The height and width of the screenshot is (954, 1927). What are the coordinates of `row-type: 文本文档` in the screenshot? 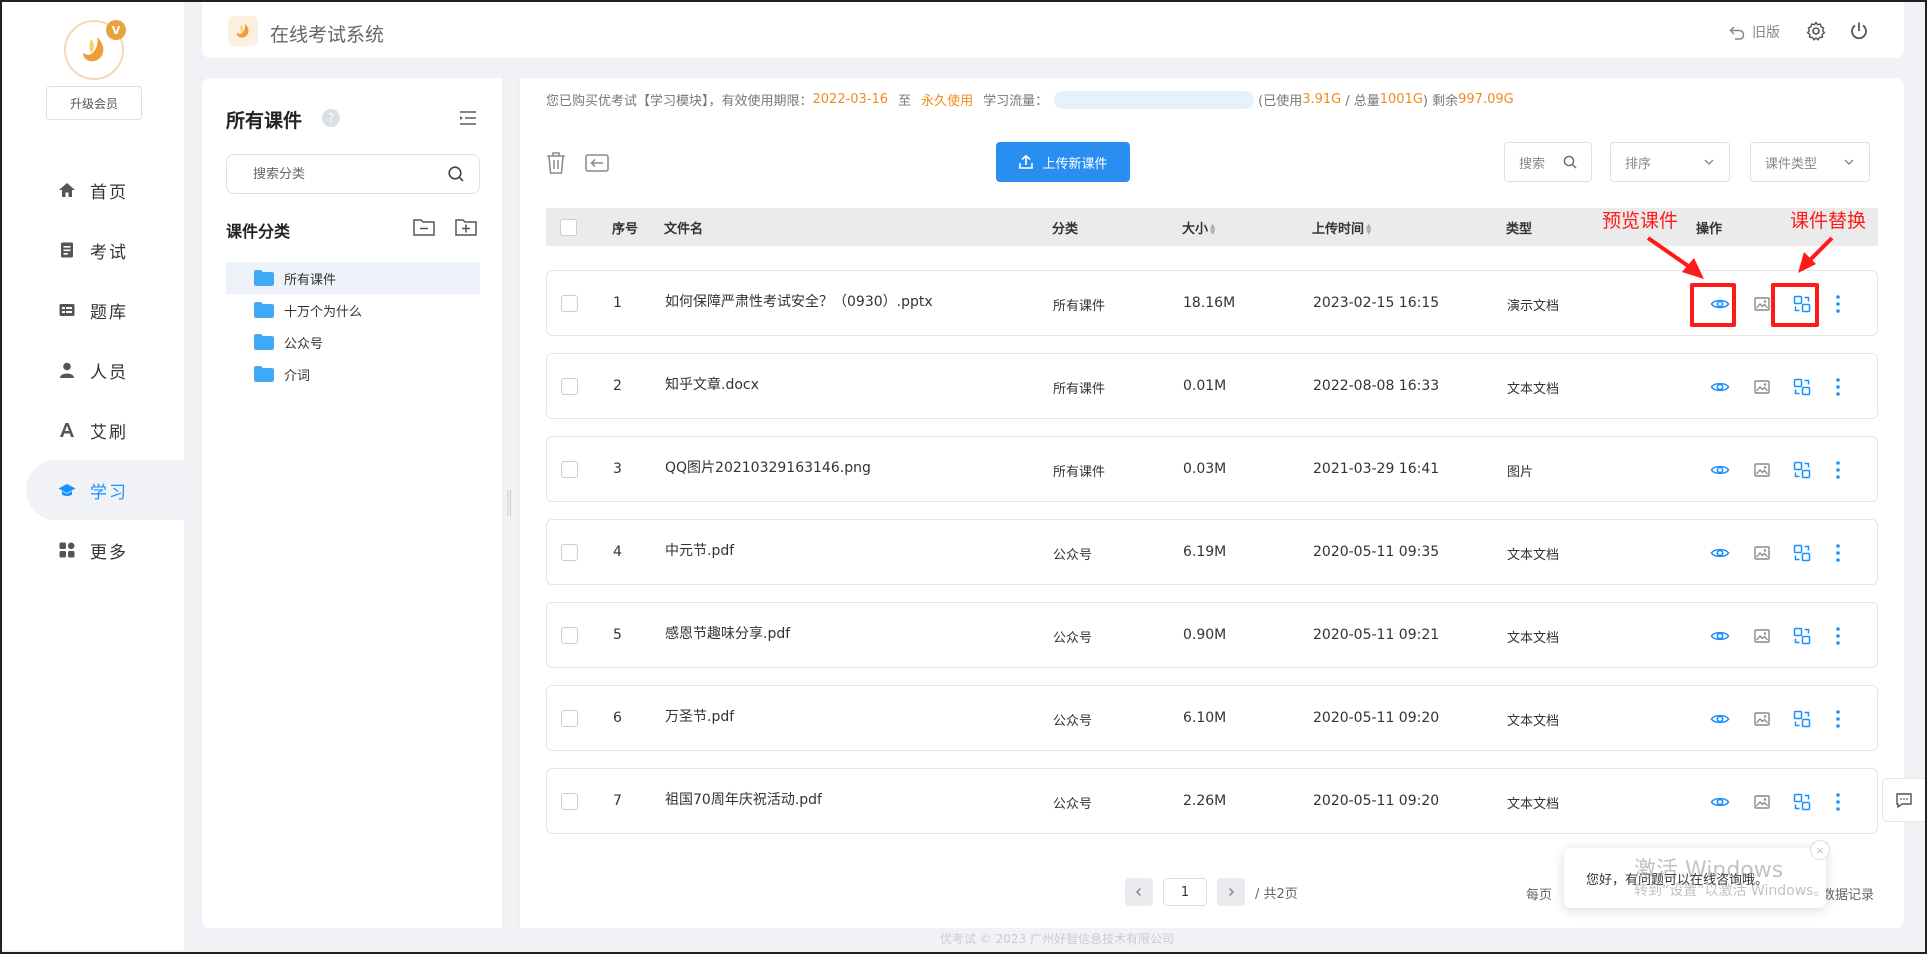 It's located at (1533, 555).